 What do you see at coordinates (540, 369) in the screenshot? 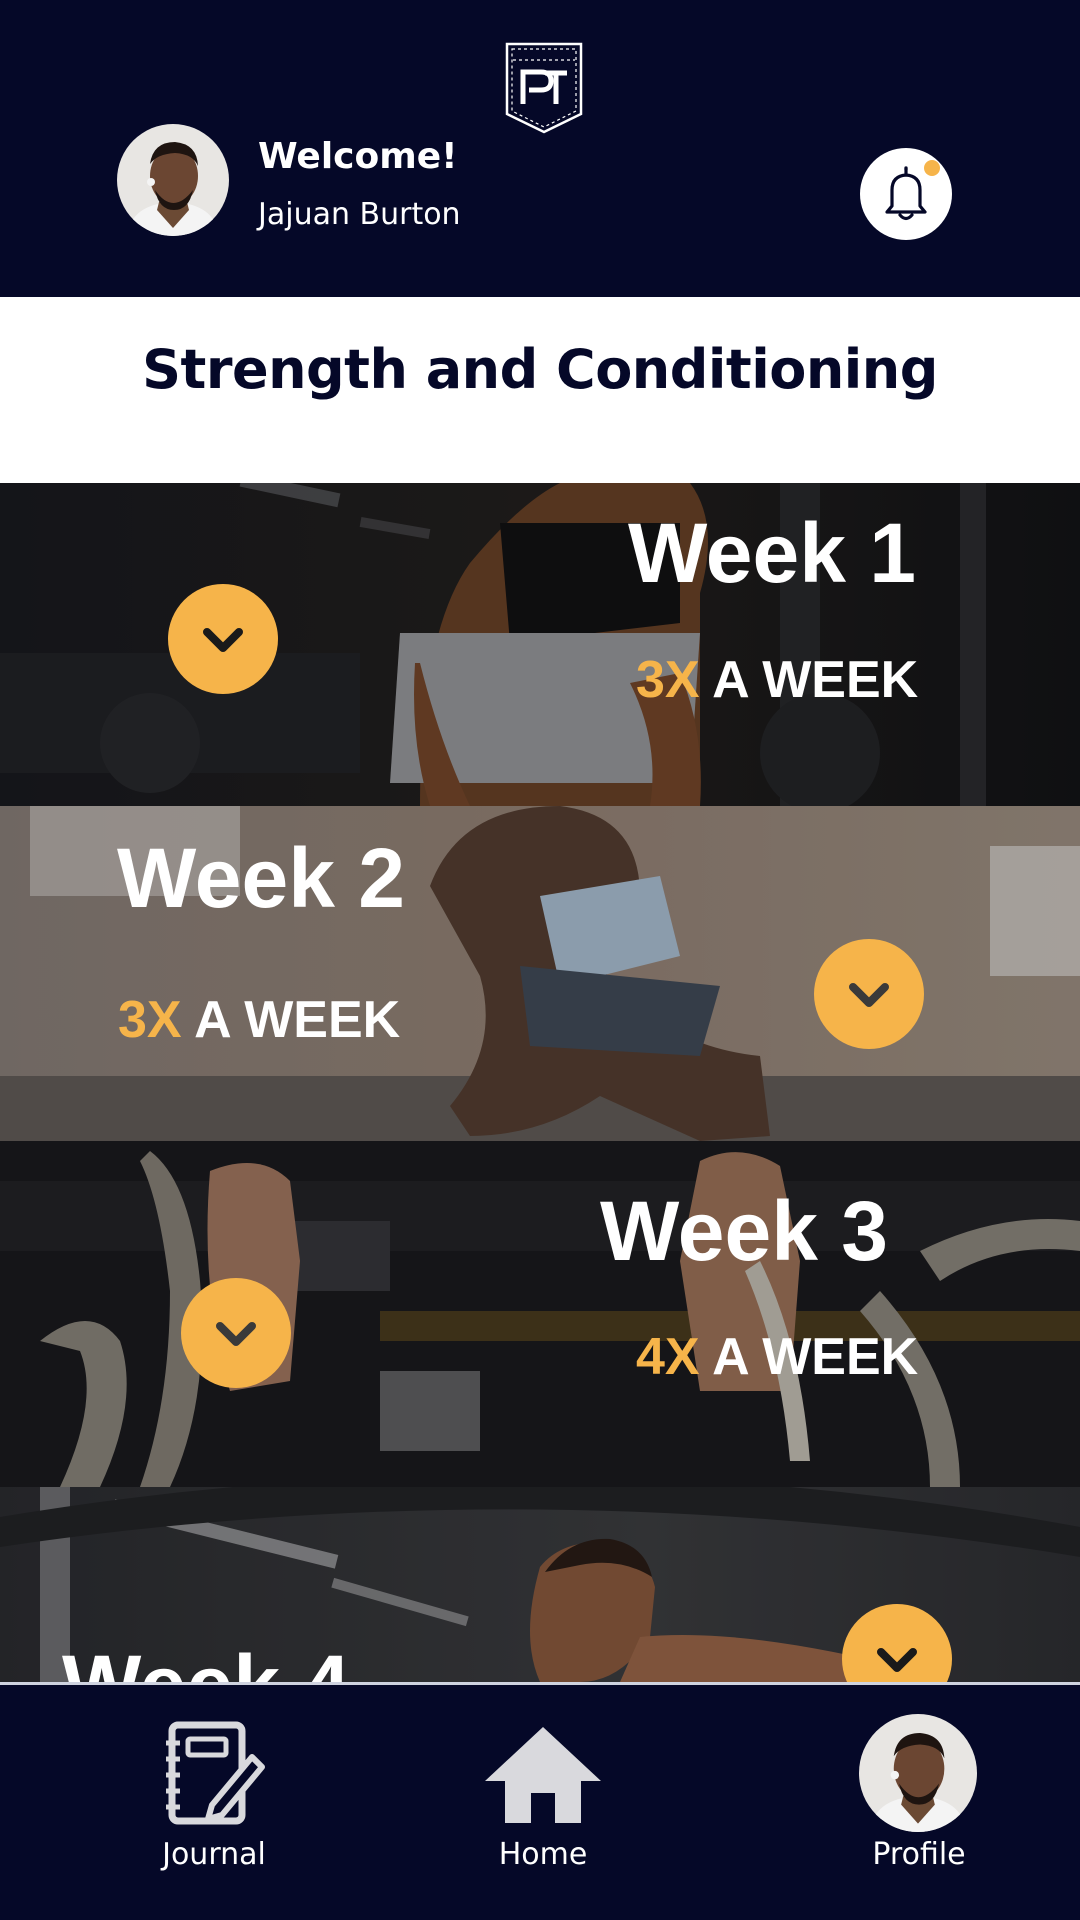
I see `page-title: Strength and Conditioning` at bounding box center [540, 369].